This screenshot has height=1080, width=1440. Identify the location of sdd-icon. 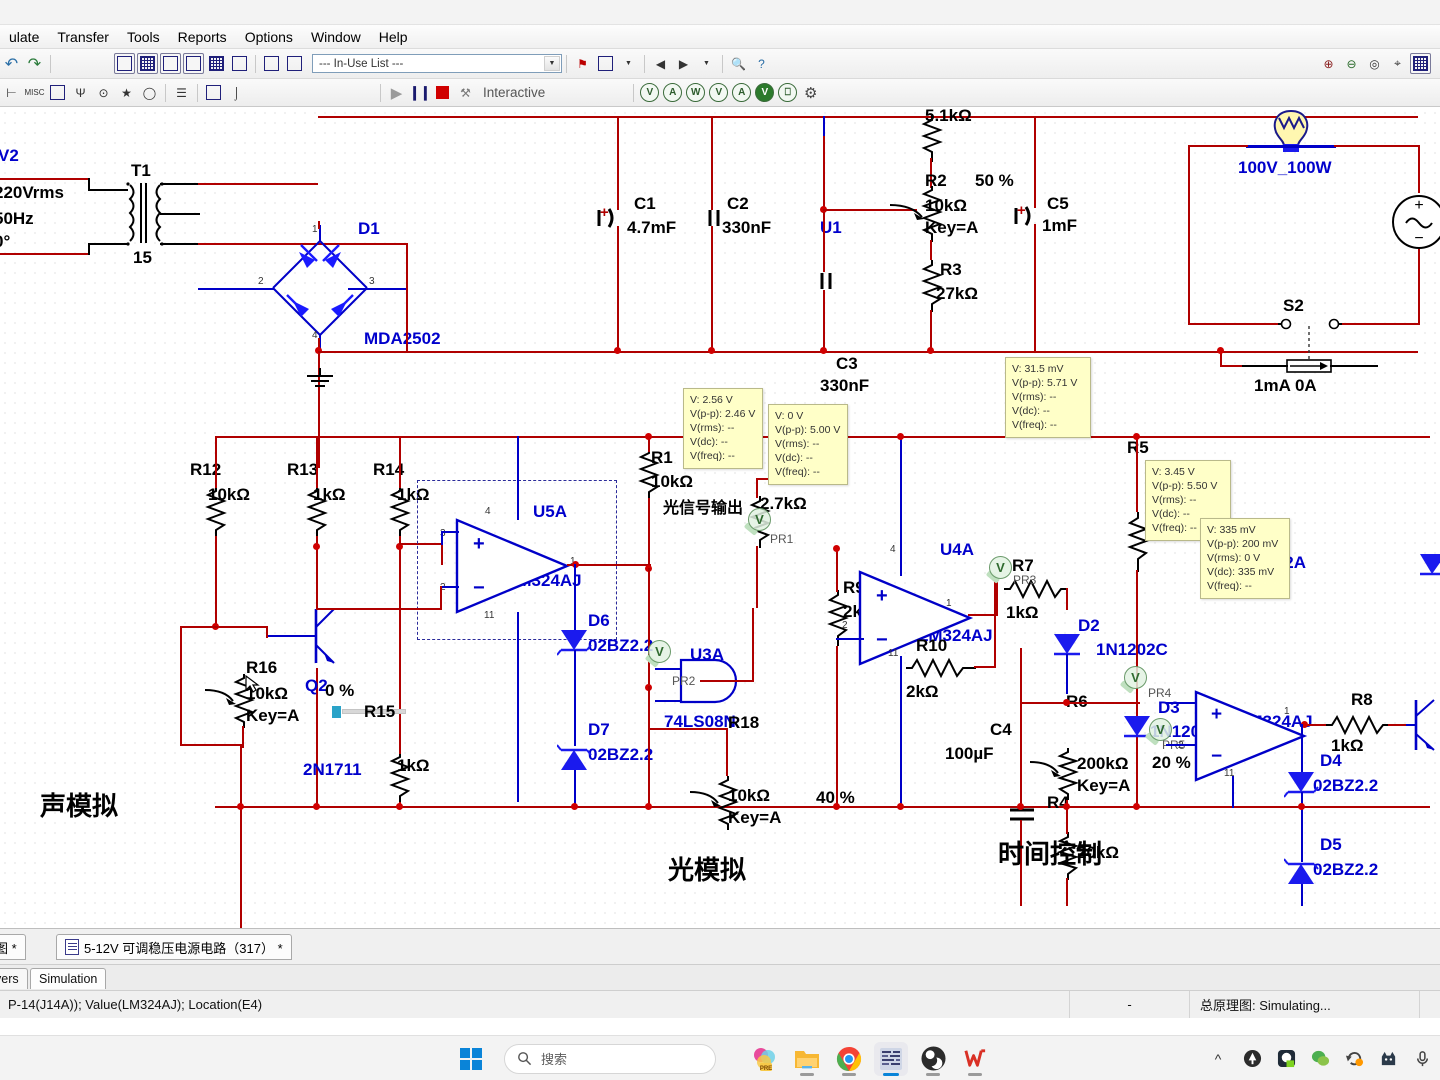
(170, 63).